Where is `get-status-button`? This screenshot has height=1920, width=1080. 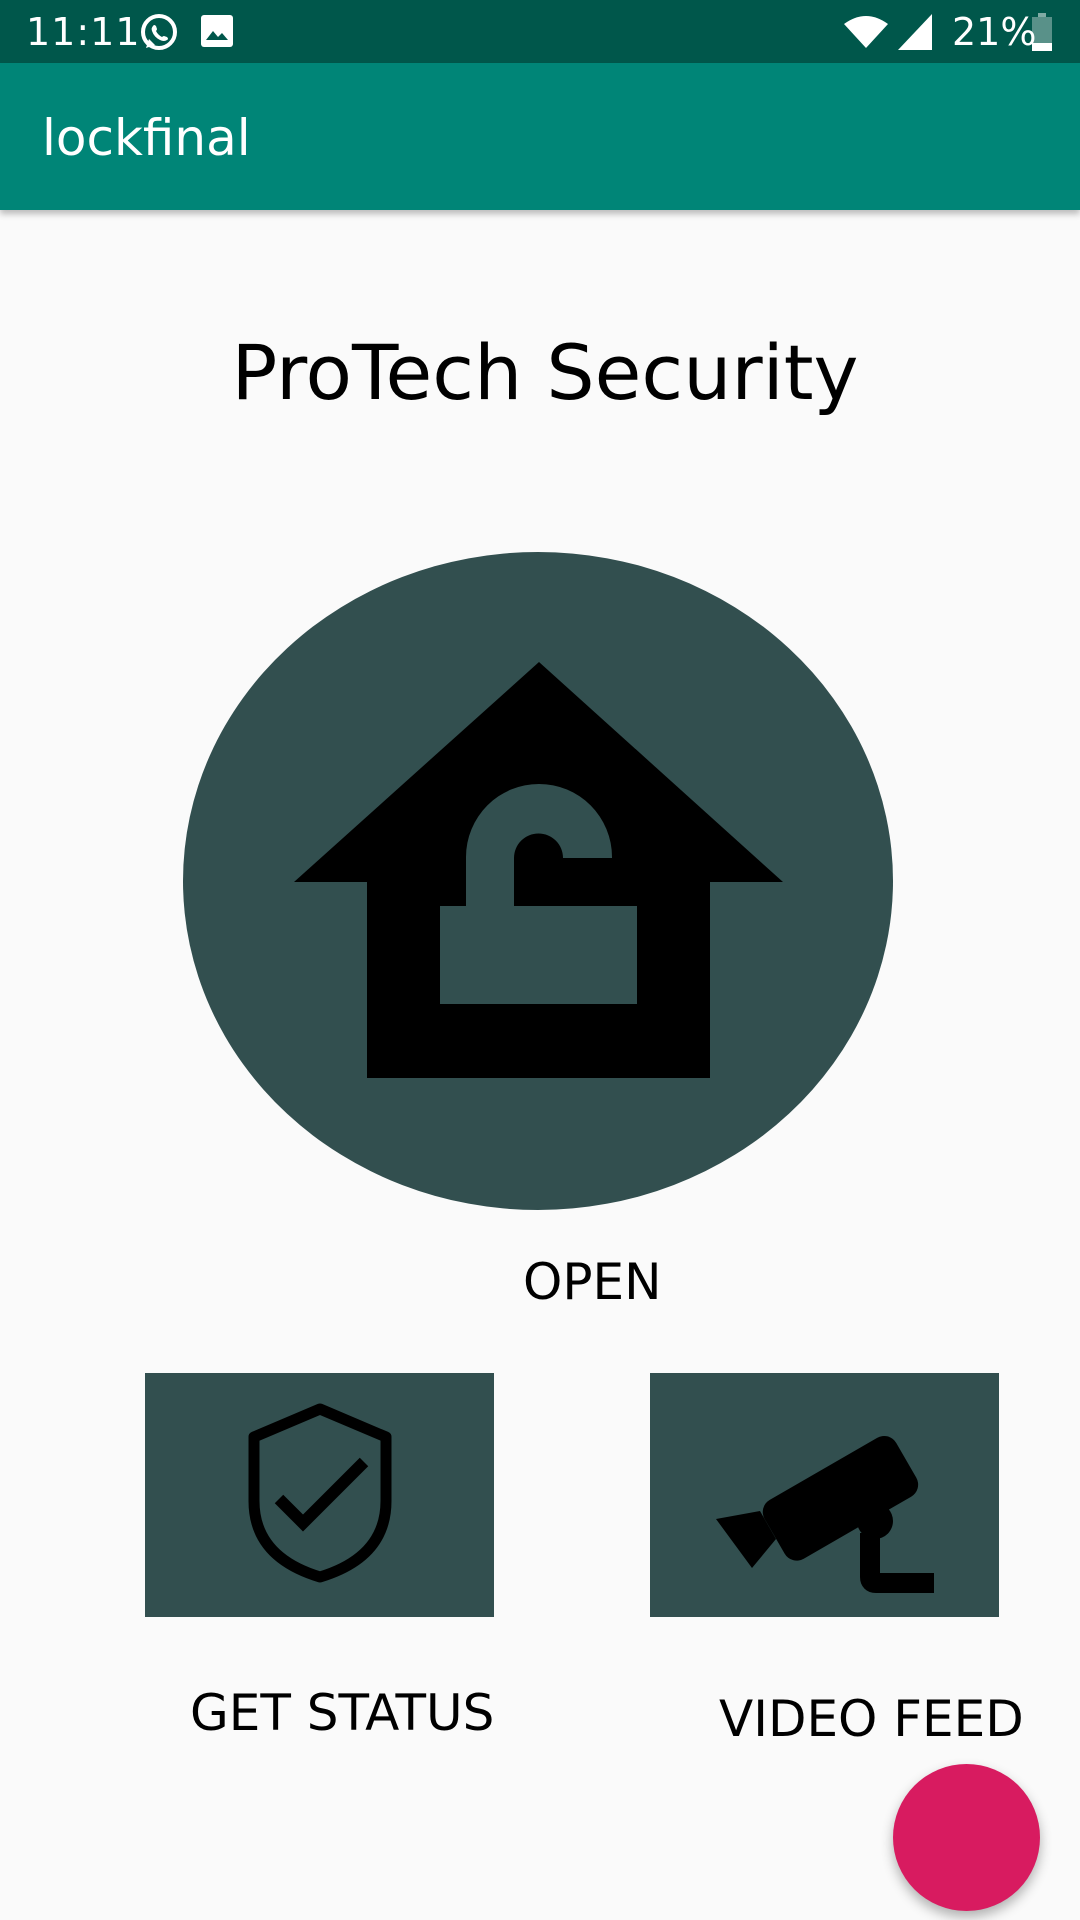
get-status-button is located at coordinates (319, 1495).